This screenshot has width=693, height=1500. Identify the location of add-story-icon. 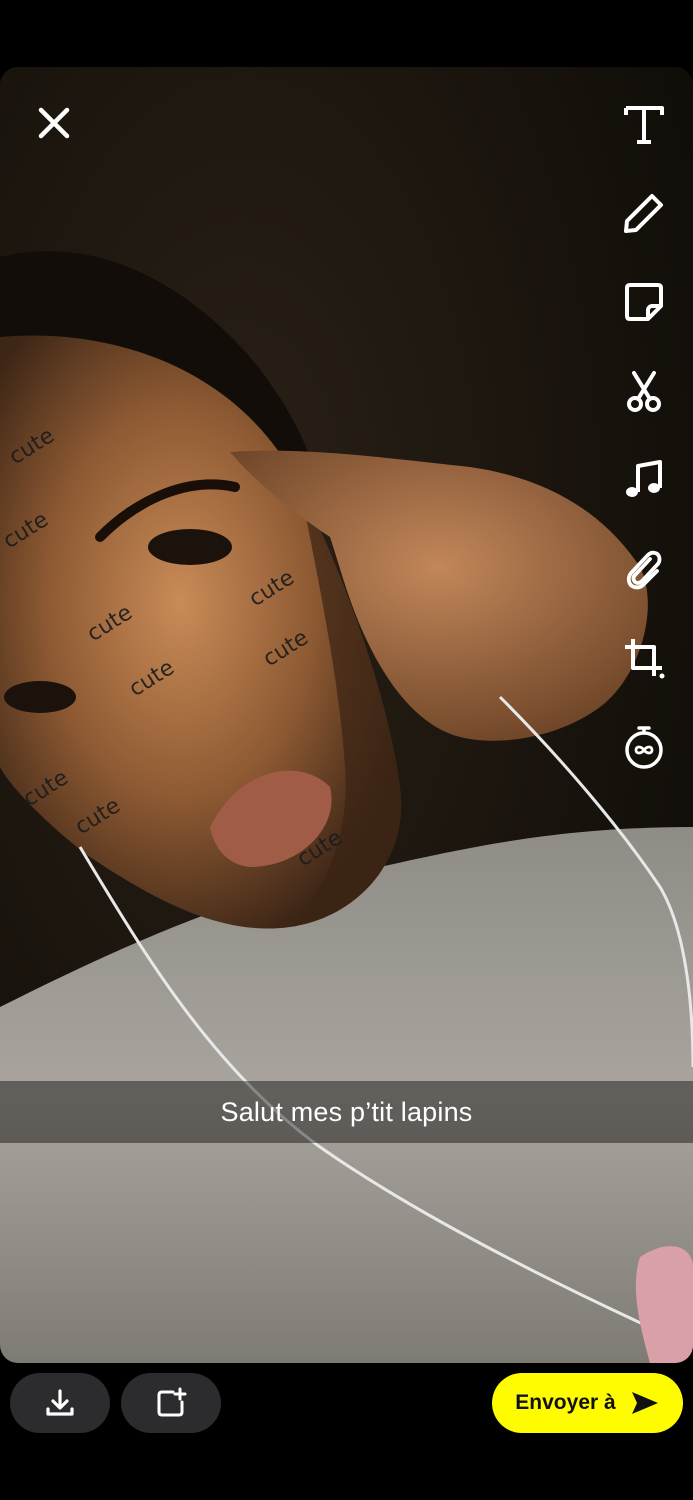
(172, 1402).